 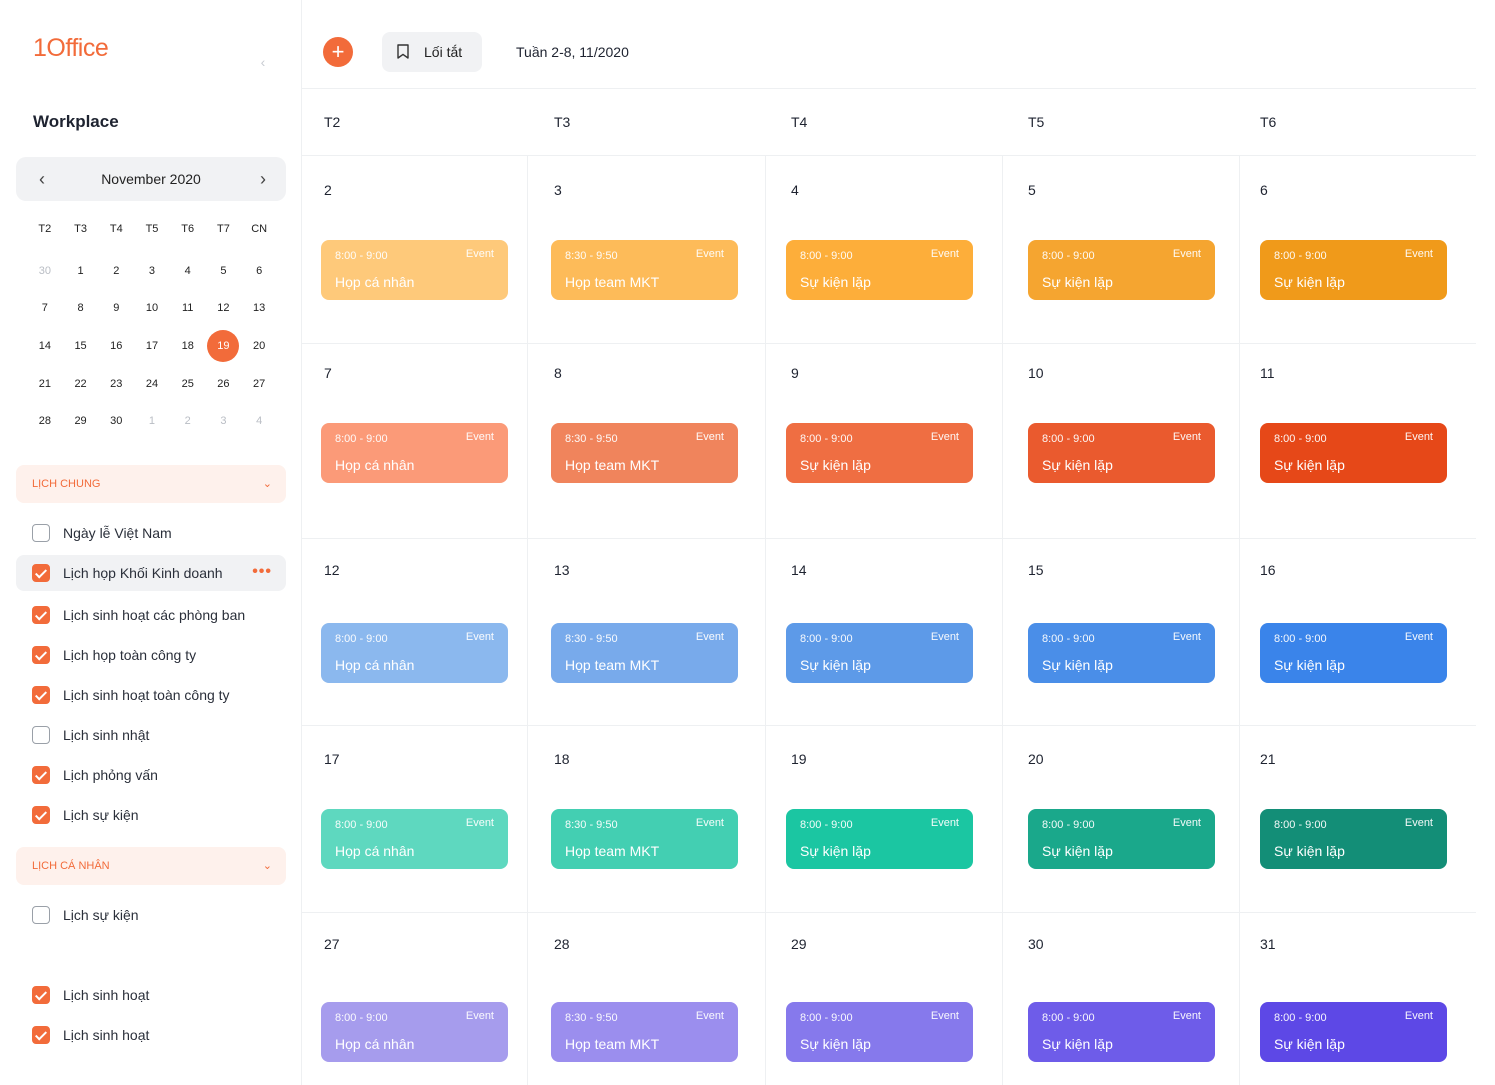 What do you see at coordinates (45, 309) in the screenshot?
I see `mini-day: 7` at bounding box center [45, 309].